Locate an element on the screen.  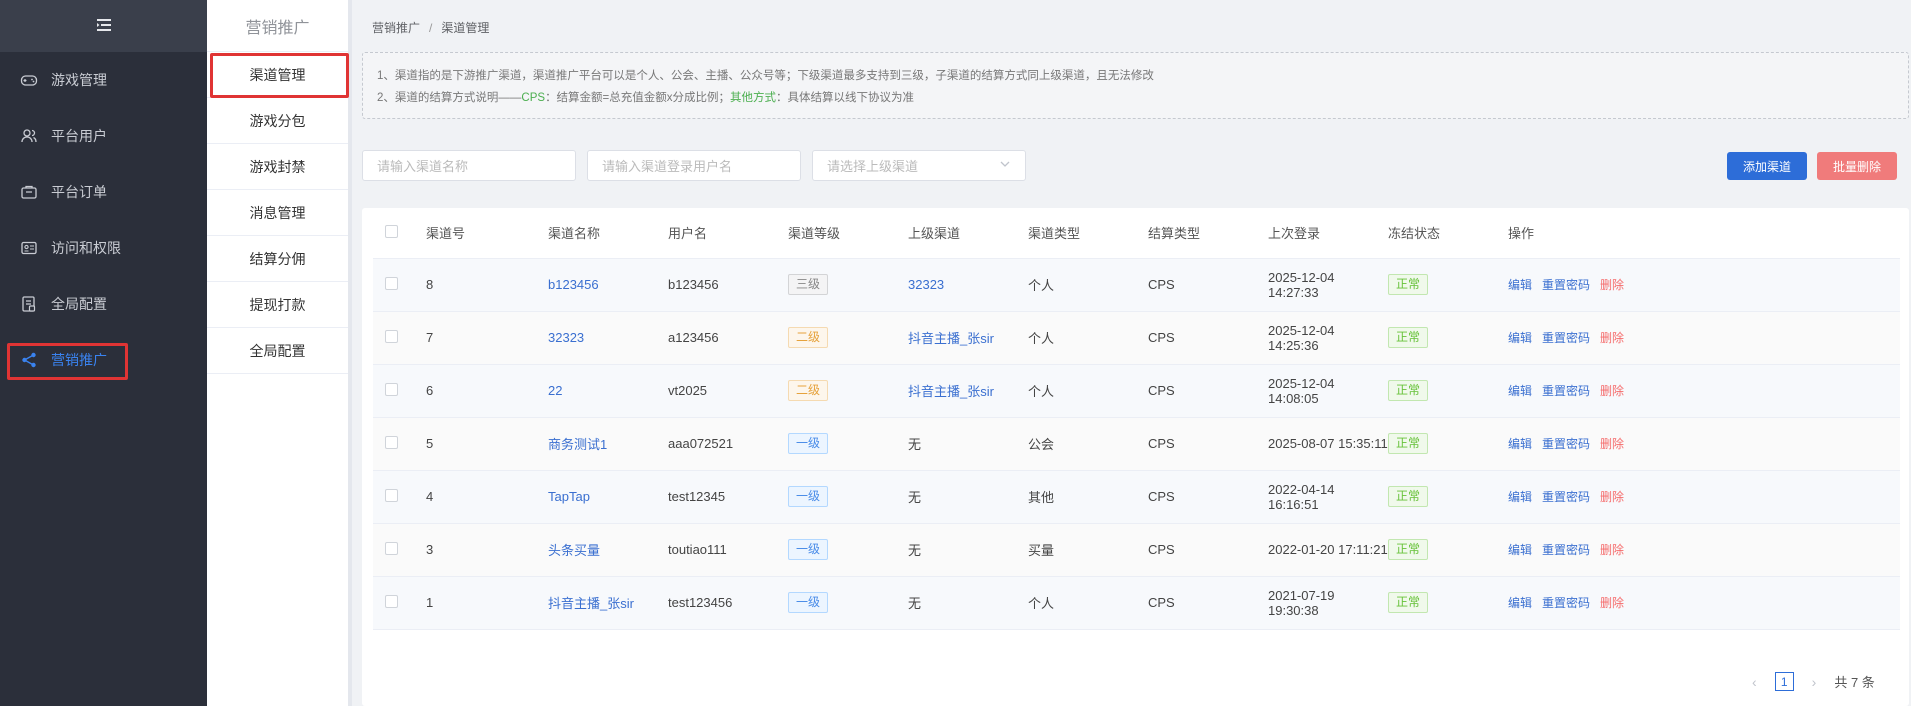
sidebar-item: 游戏管理 is located at coordinates (103, 80).